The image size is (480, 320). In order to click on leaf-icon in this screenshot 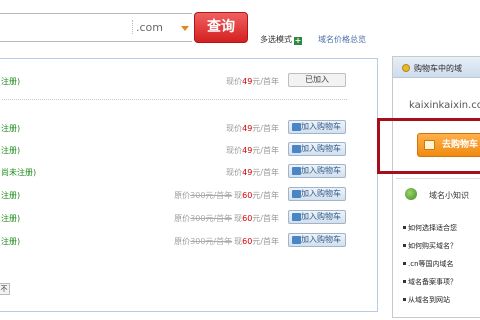, I will do `click(411, 194)`.